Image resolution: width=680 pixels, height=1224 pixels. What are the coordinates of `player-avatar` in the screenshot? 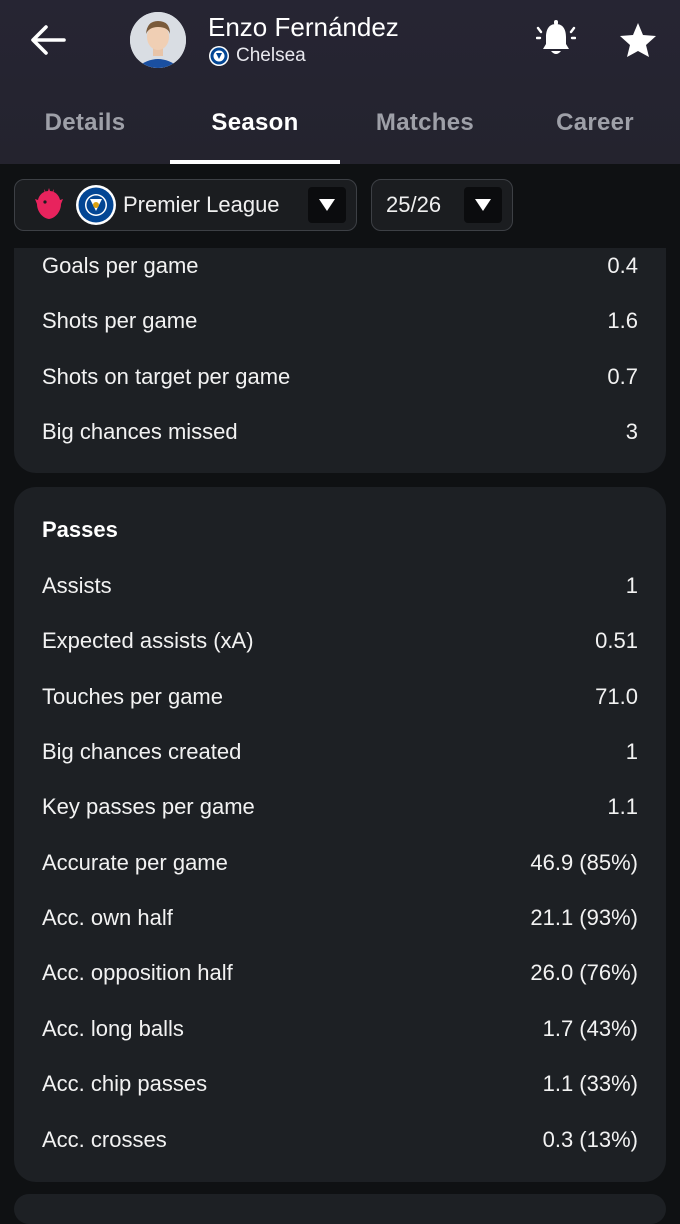 It's located at (158, 40).